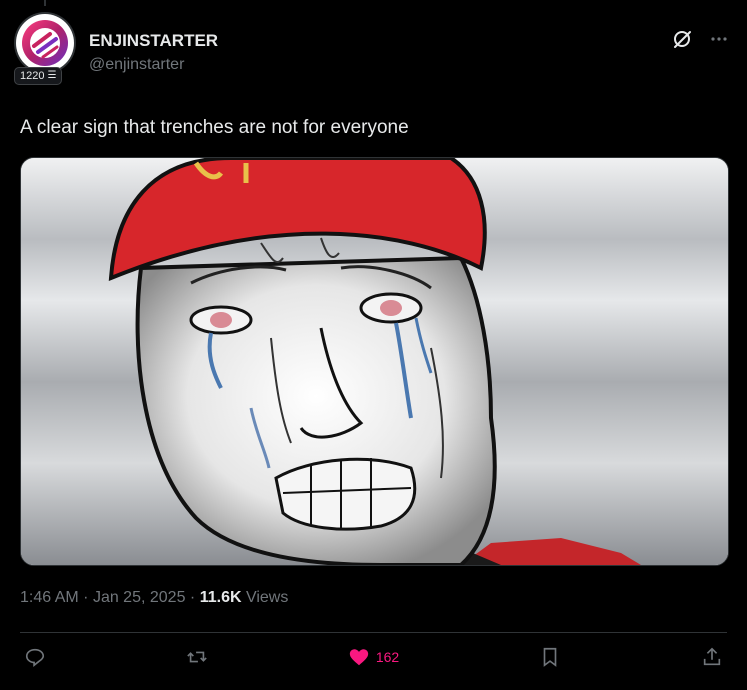 The width and height of the screenshot is (747, 690). What do you see at coordinates (49, 597) in the screenshot?
I see `tweet-time: 1:46 AM` at bounding box center [49, 597].